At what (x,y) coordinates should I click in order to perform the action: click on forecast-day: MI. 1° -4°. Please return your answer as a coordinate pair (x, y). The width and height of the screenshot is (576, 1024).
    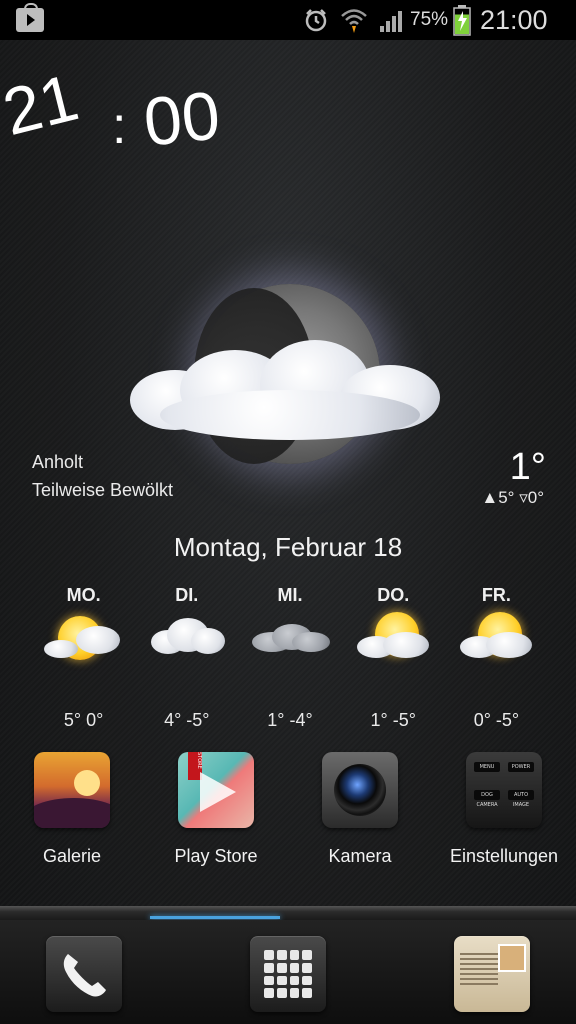
    Looking at the image, I should click on (289, 657).